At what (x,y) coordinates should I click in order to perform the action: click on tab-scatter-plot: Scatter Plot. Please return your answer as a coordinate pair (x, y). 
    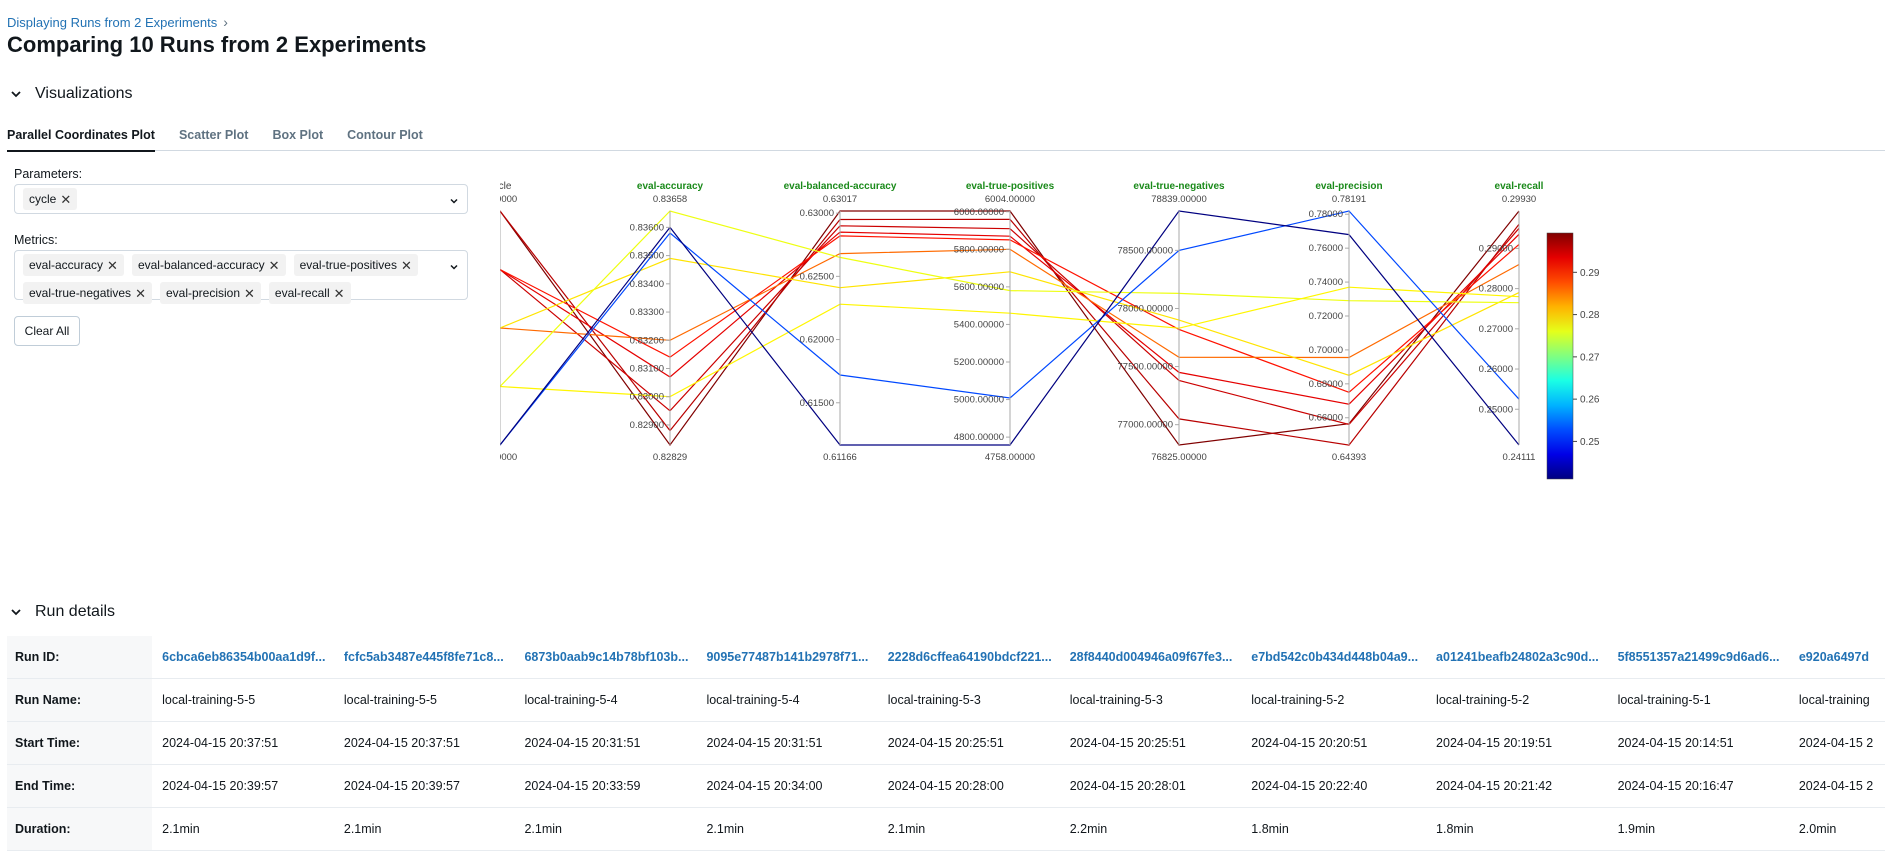
    Looking at the image, I should click on (213, 137).